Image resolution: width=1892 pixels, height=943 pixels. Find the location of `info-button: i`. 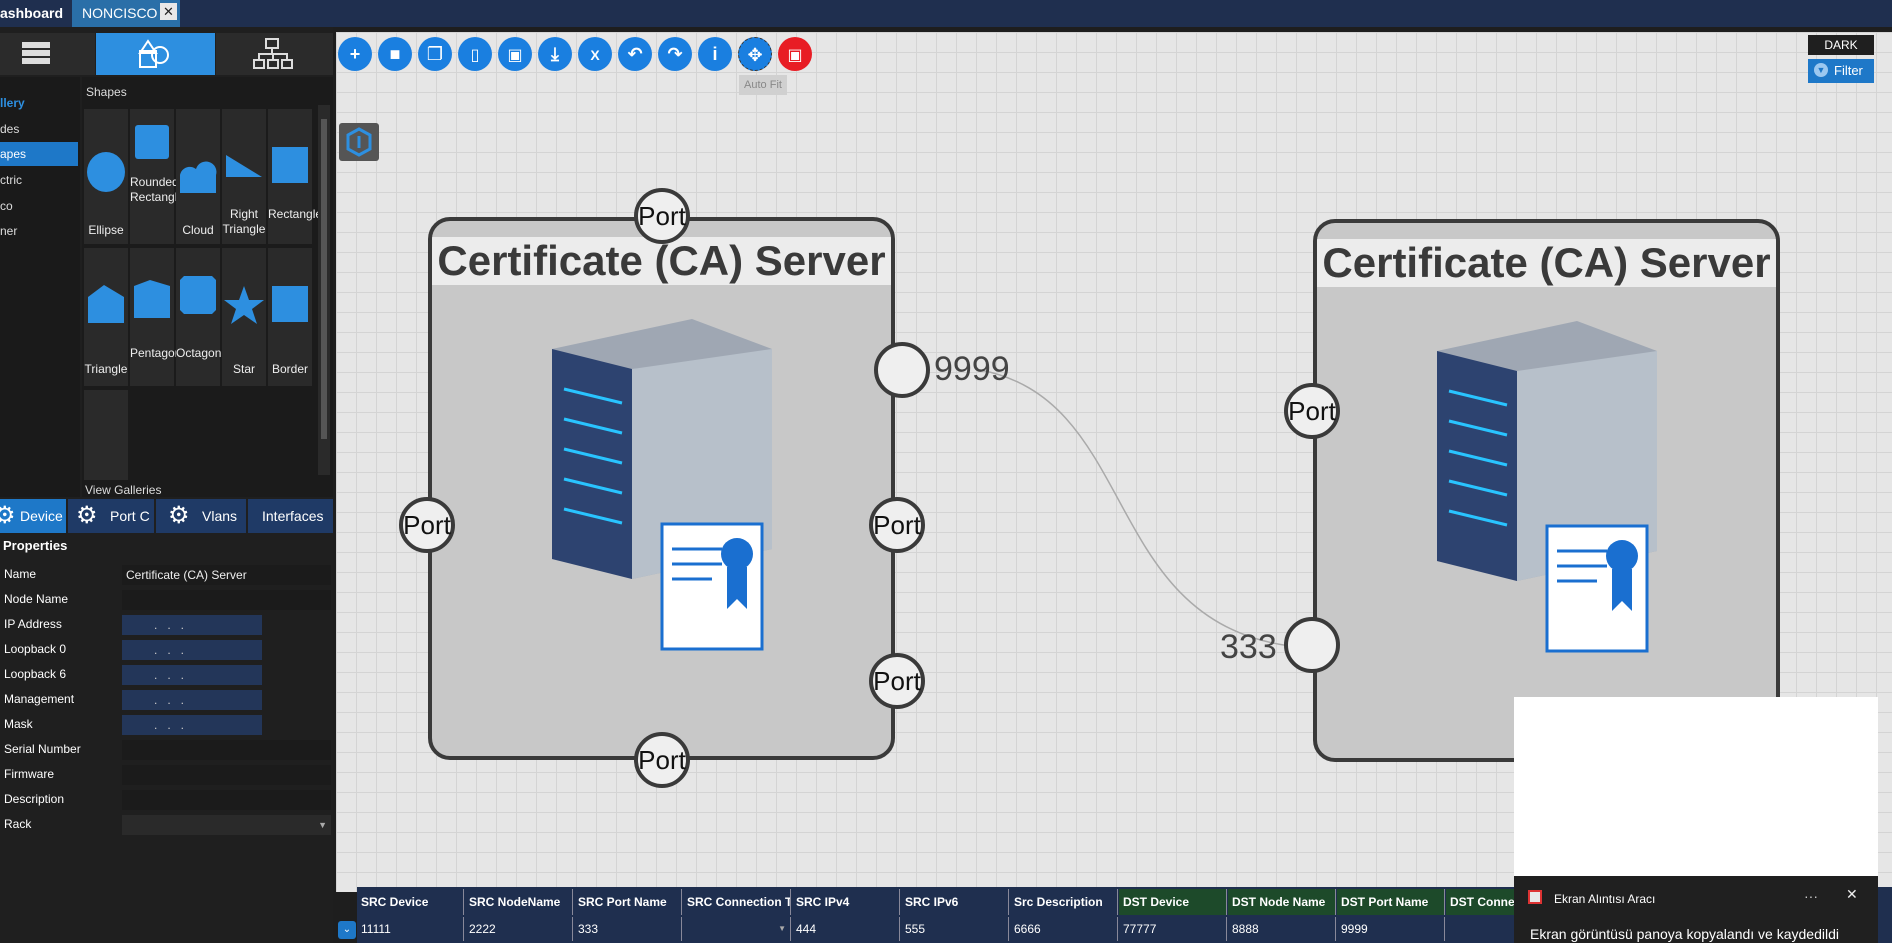

info-button: i is located at coordinates (715, 54).